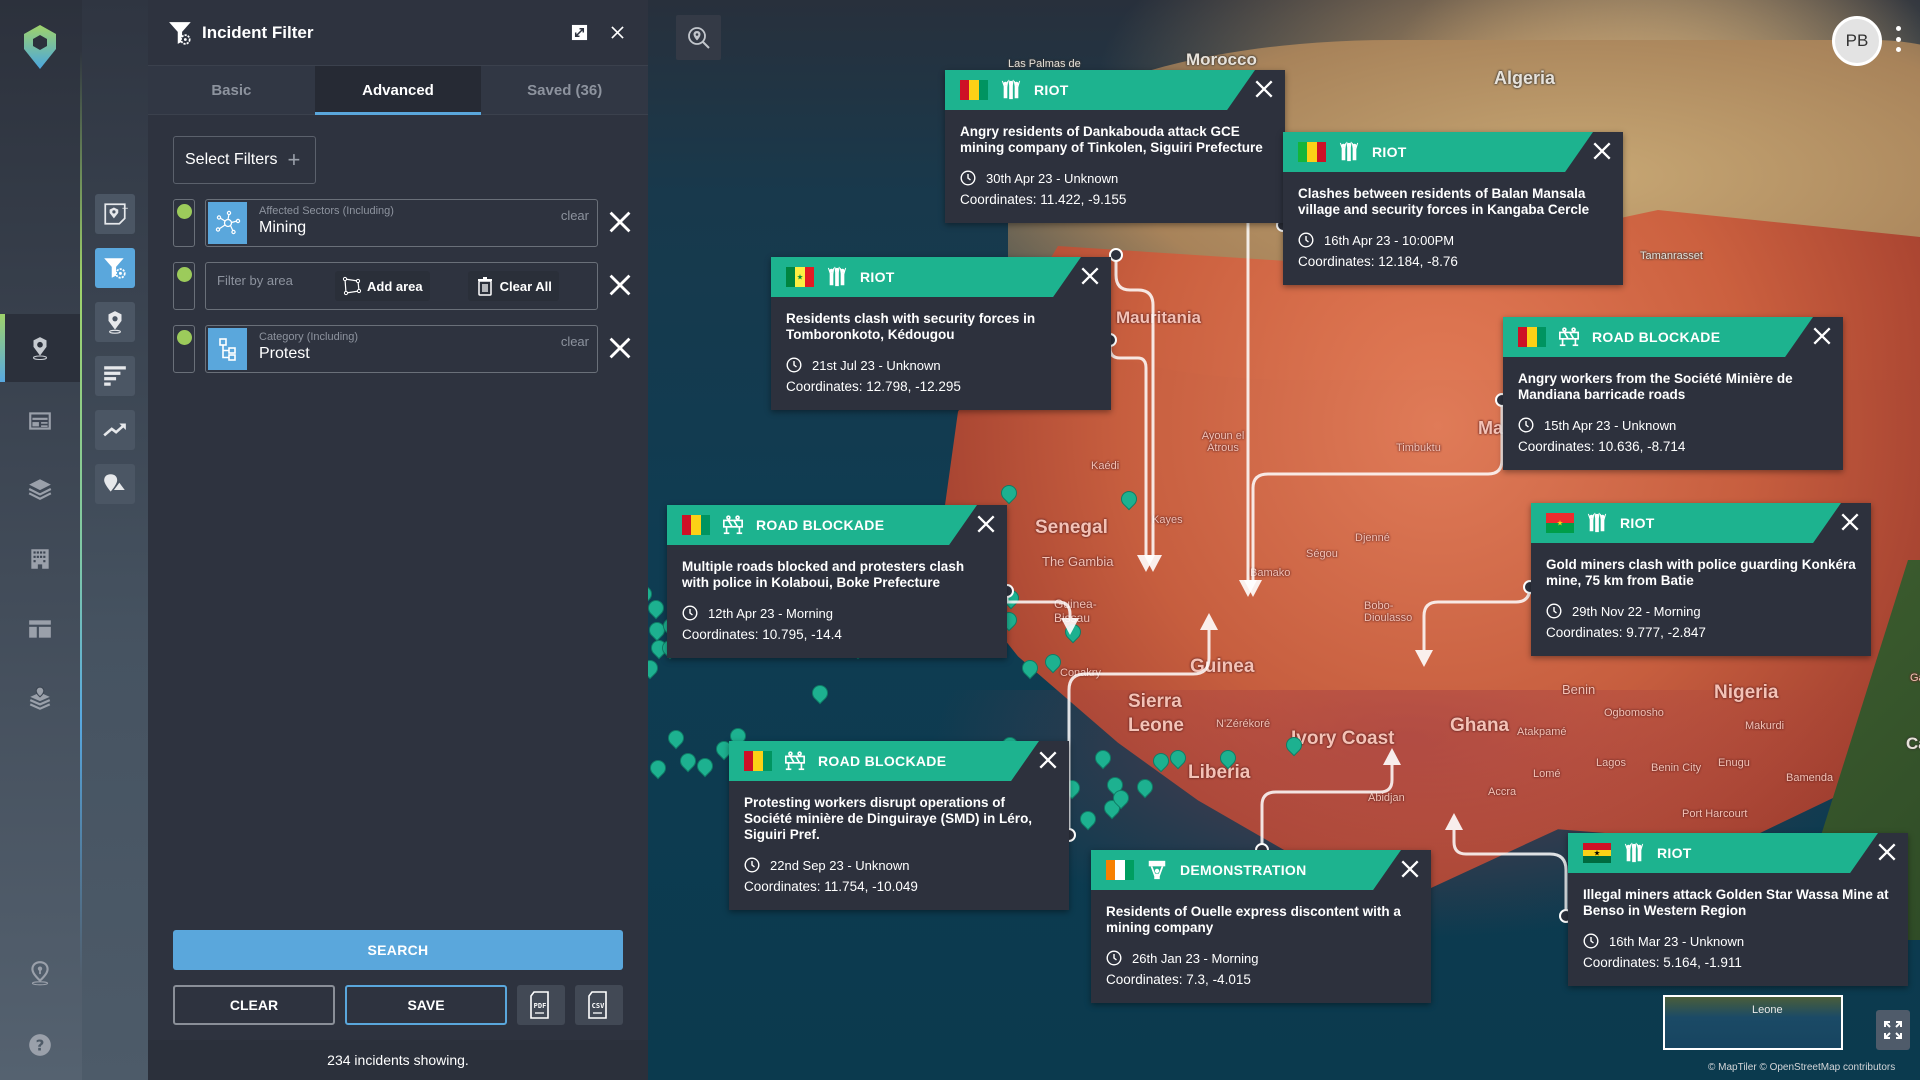 The image size is (1920, 1080). I want to click on rail-item-news, so click(40, 421).